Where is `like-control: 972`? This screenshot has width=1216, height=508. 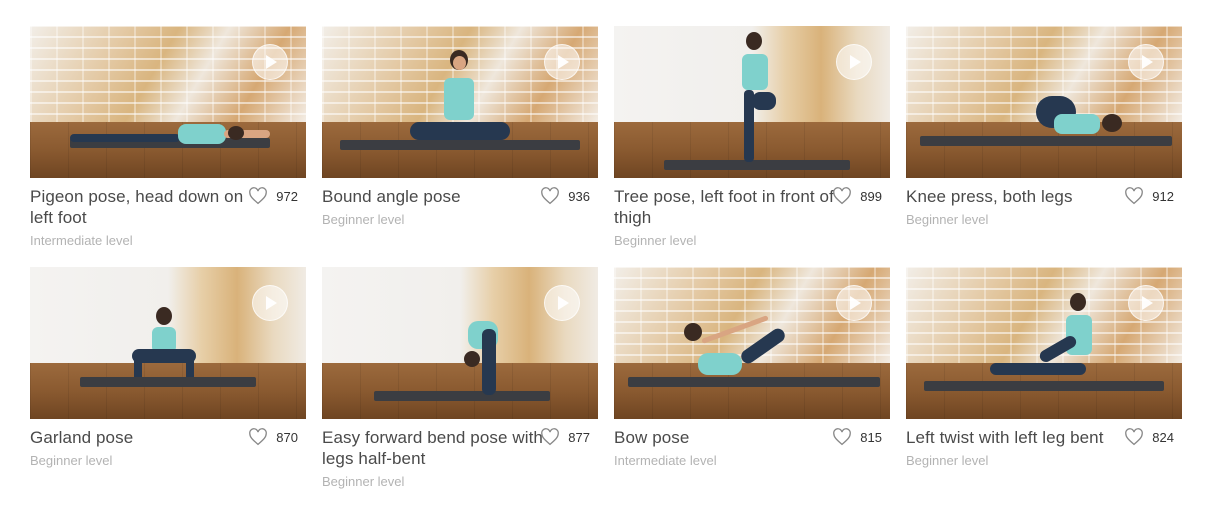
like-control: 972 is located at coordinates (273, 196).